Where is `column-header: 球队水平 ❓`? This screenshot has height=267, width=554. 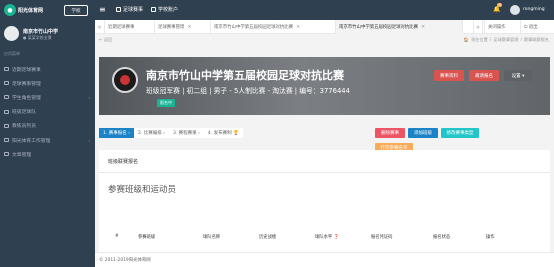 column-header: 球队水平 ❓ is located at coordinates (327, 237).